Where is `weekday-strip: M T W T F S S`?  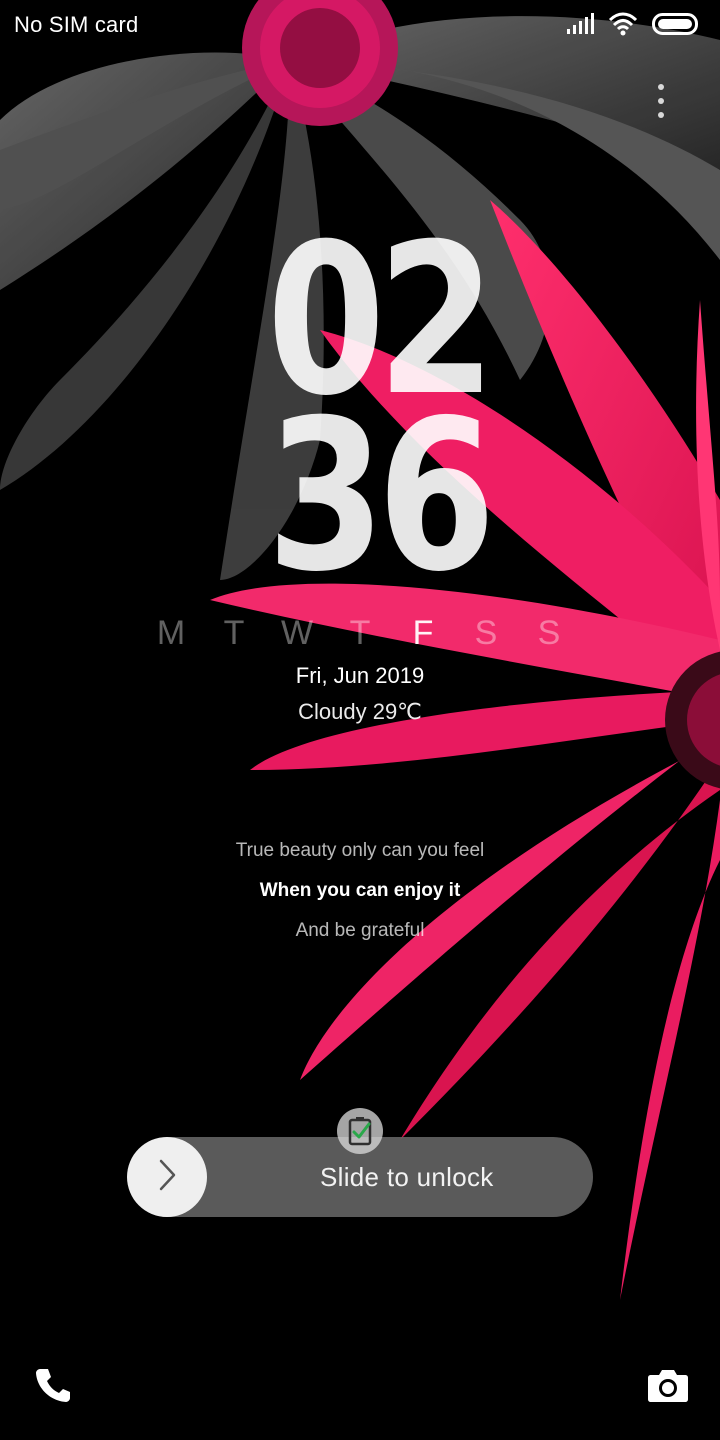
weekday-strip: M T W T F S S is located at coordinates (360, 633).